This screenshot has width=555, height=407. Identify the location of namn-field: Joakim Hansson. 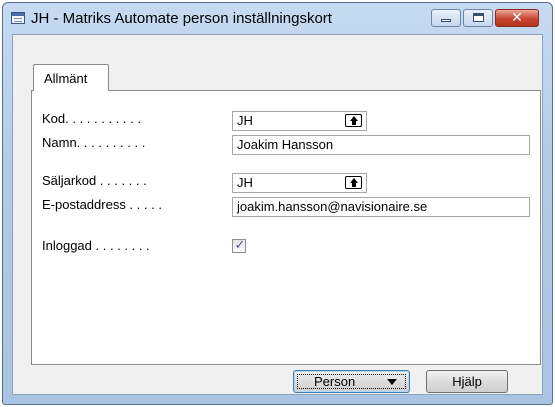
(381, 145).